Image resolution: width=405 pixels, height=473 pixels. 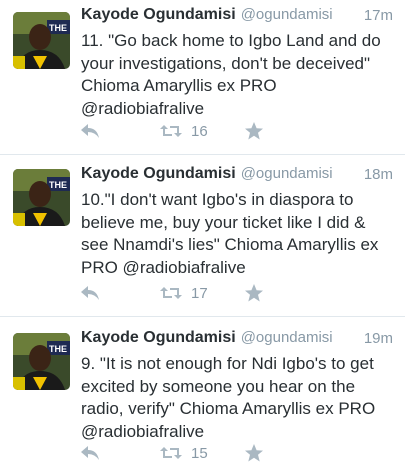 What do you see at coordinates (237, 340) in the screenshot?
I see `tweet-header: Kayode Ogundamisi @ogundamisi 19m` at bounding box center [237, 340].